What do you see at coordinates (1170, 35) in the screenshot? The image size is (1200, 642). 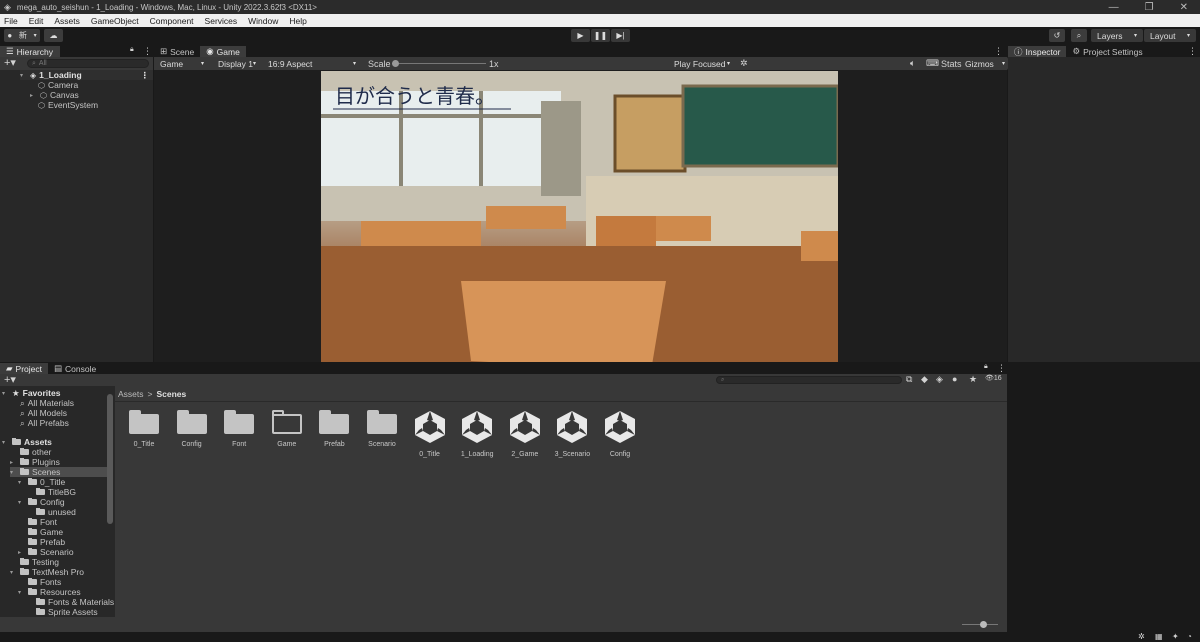 I see `layout-dropdown: Layout ▾` at bounding box center [1170, 35].